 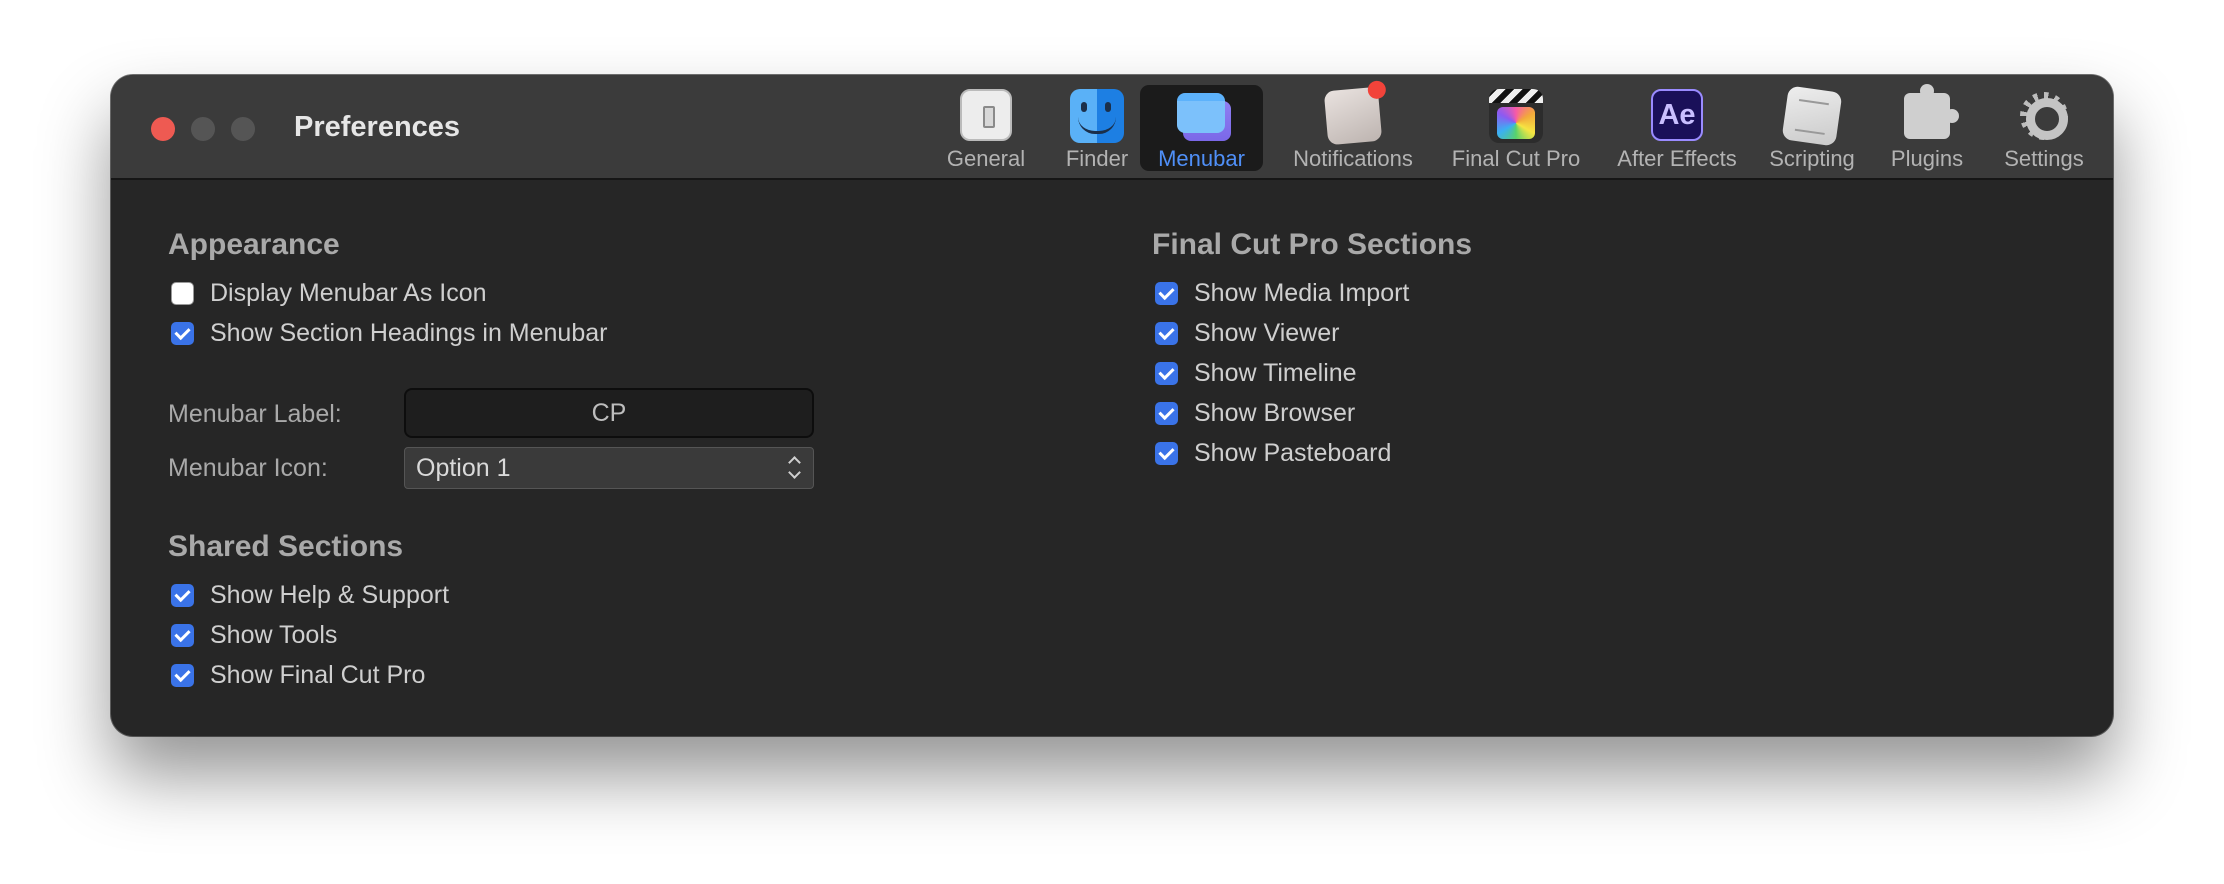 What do you see at coordinates (1097, 158) in the screenshot?
I see `tab-label: Finder` at bounding box center [1097, 158].